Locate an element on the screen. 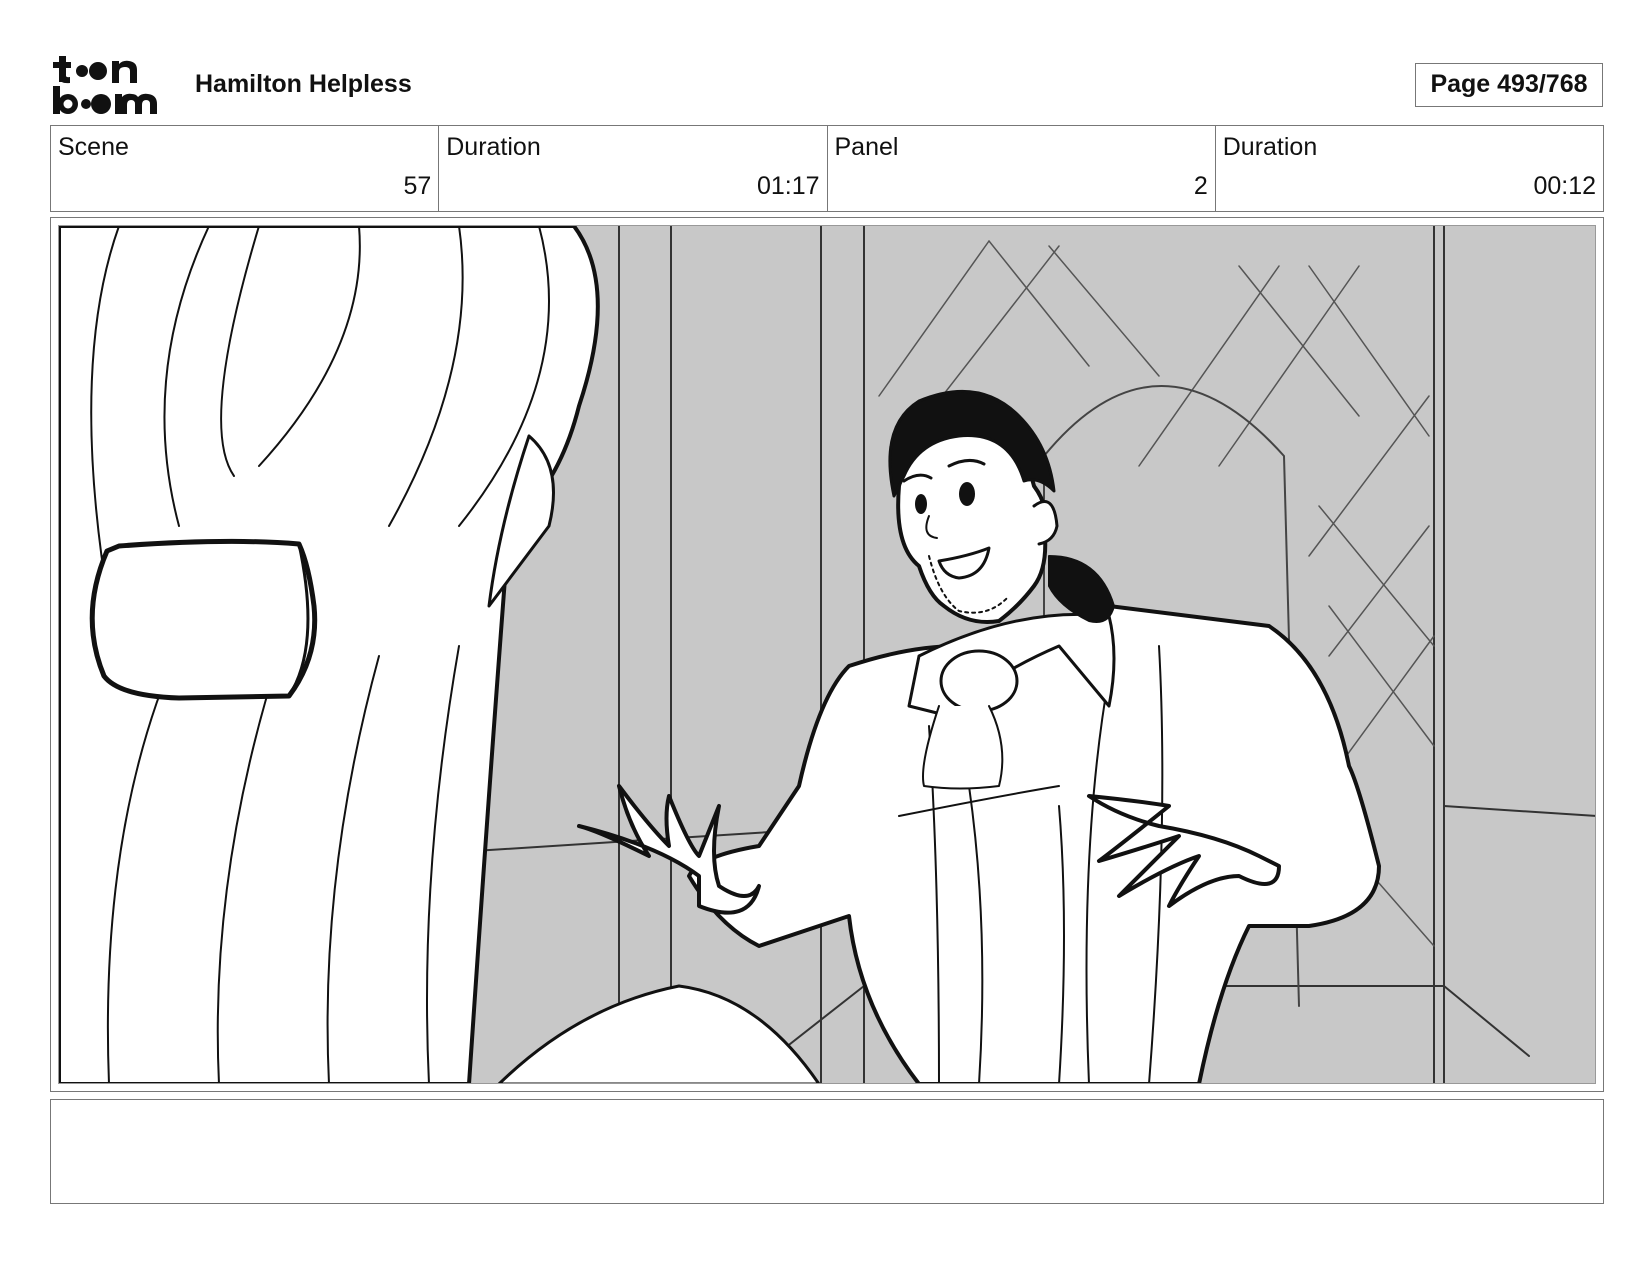 The height and width of the screenshot is (1275, 1650). toonboom-logo is located at coordinates (112, 84).